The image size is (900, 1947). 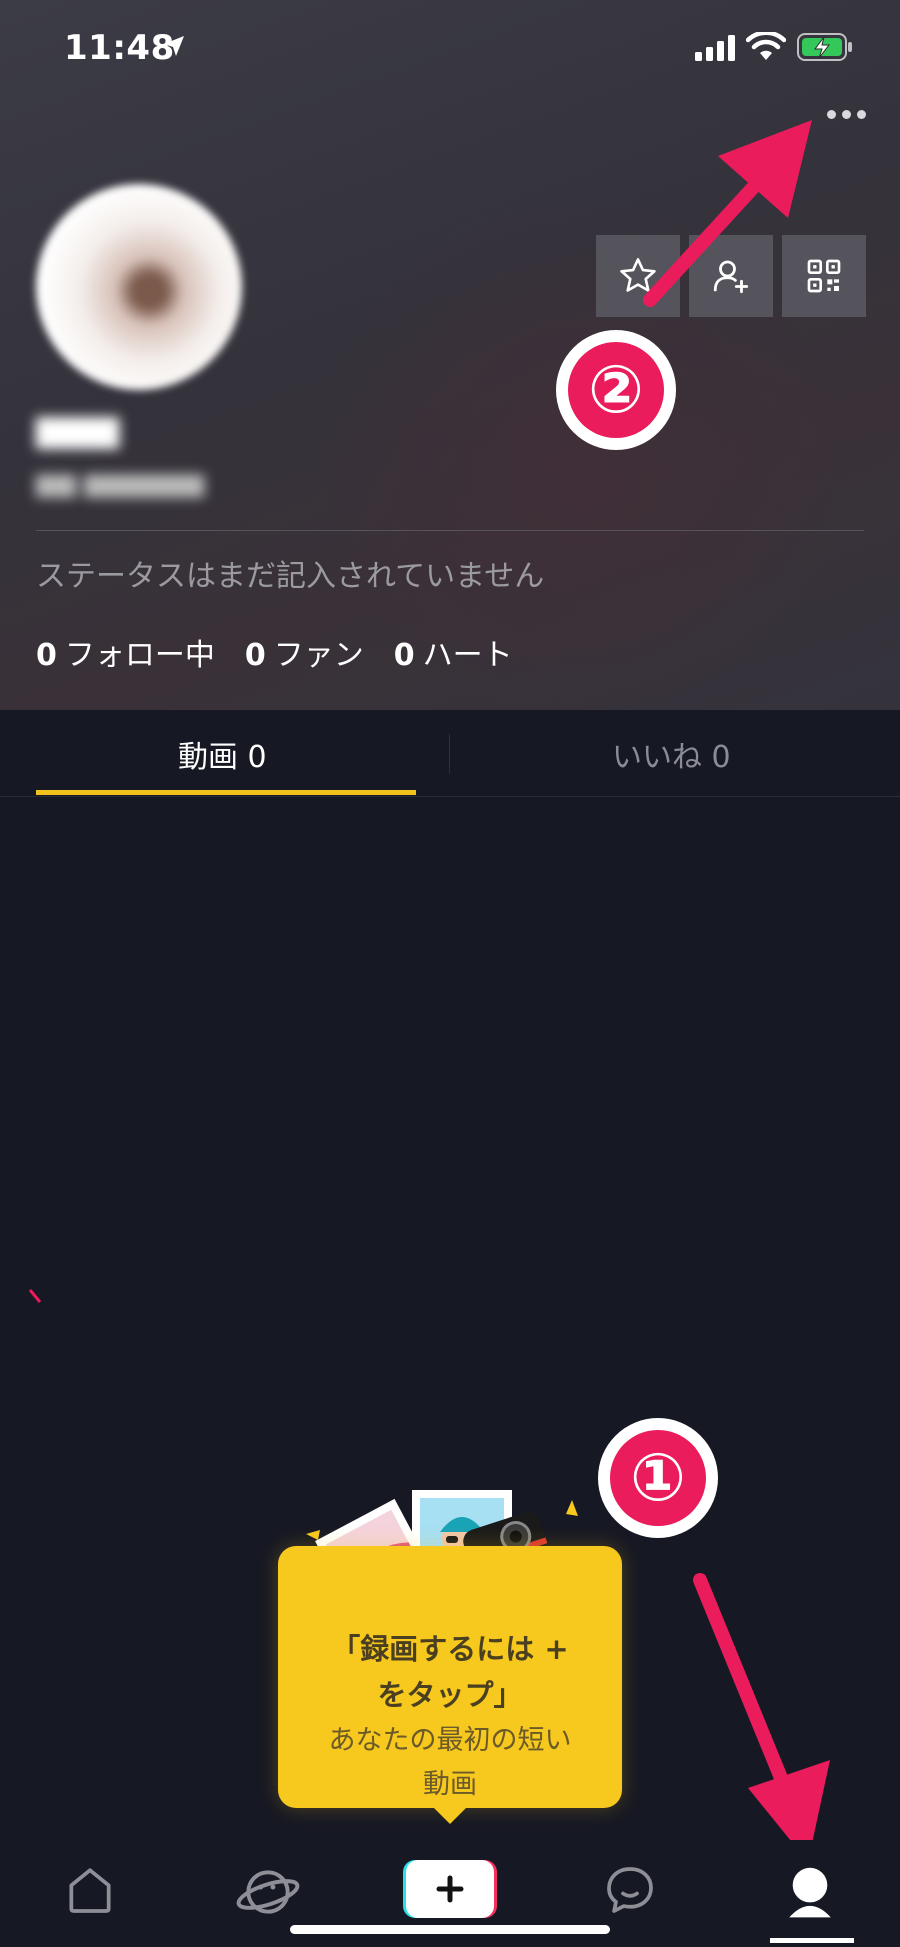 I want to click on tooltip-pointer, so click(x=450, y=1815).